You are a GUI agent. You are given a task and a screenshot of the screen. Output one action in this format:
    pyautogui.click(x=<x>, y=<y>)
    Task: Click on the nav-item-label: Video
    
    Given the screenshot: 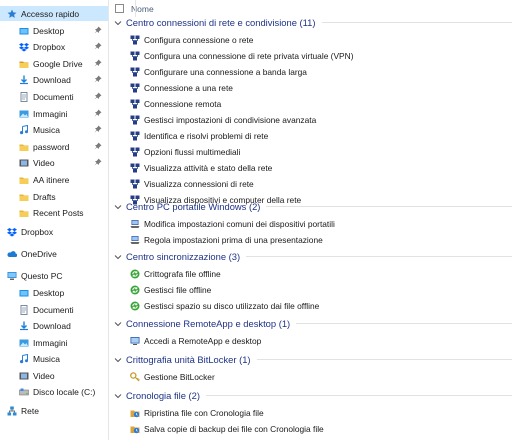 What is the action you would take?
    pyautogui.click(x=44, y=162)
    